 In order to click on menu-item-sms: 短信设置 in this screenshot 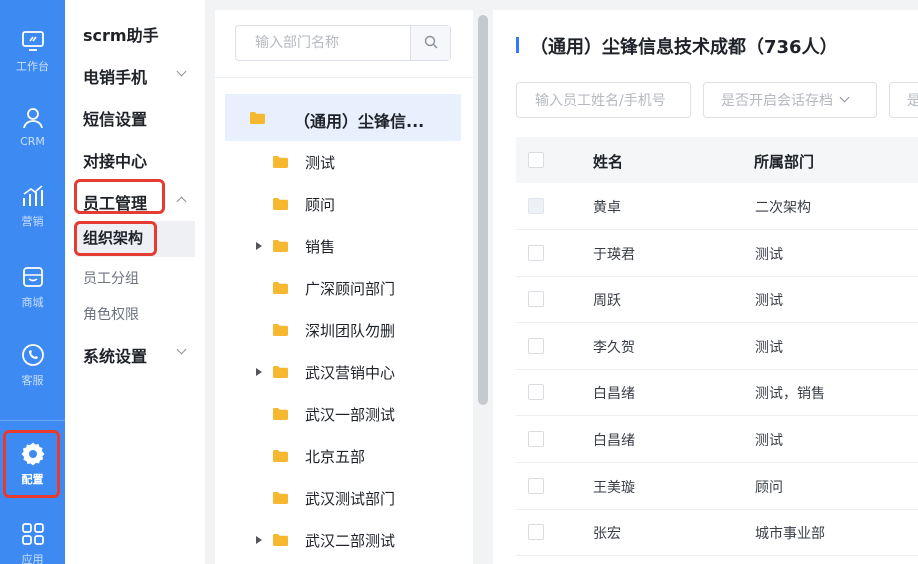, I will do `click(115, 118)`.